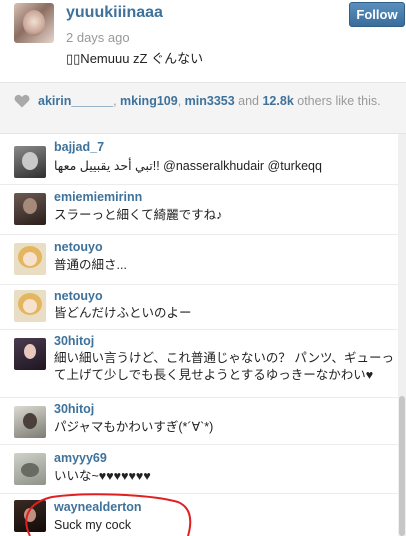 This screenshot has width=406, height=536. Describe the element at coordinates (277, 101) in the screenshot. I see `likes-others-count: 12.8k` at that location.